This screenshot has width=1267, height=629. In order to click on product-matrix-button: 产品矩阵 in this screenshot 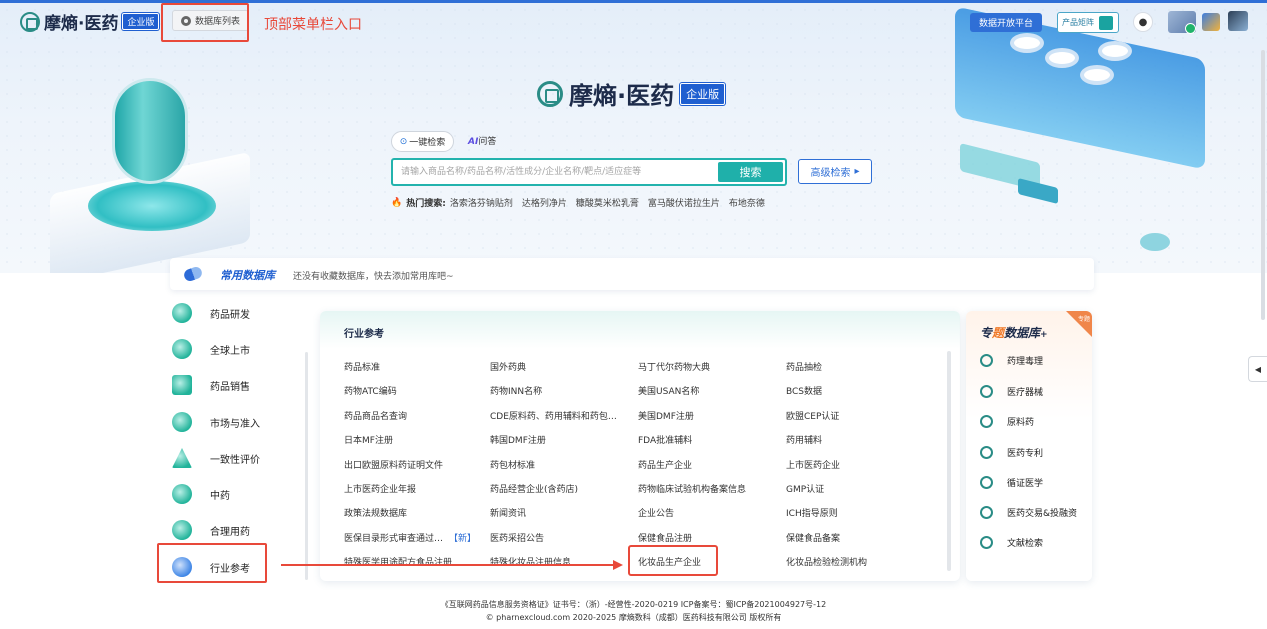, I will do `click(1088, 22)`.